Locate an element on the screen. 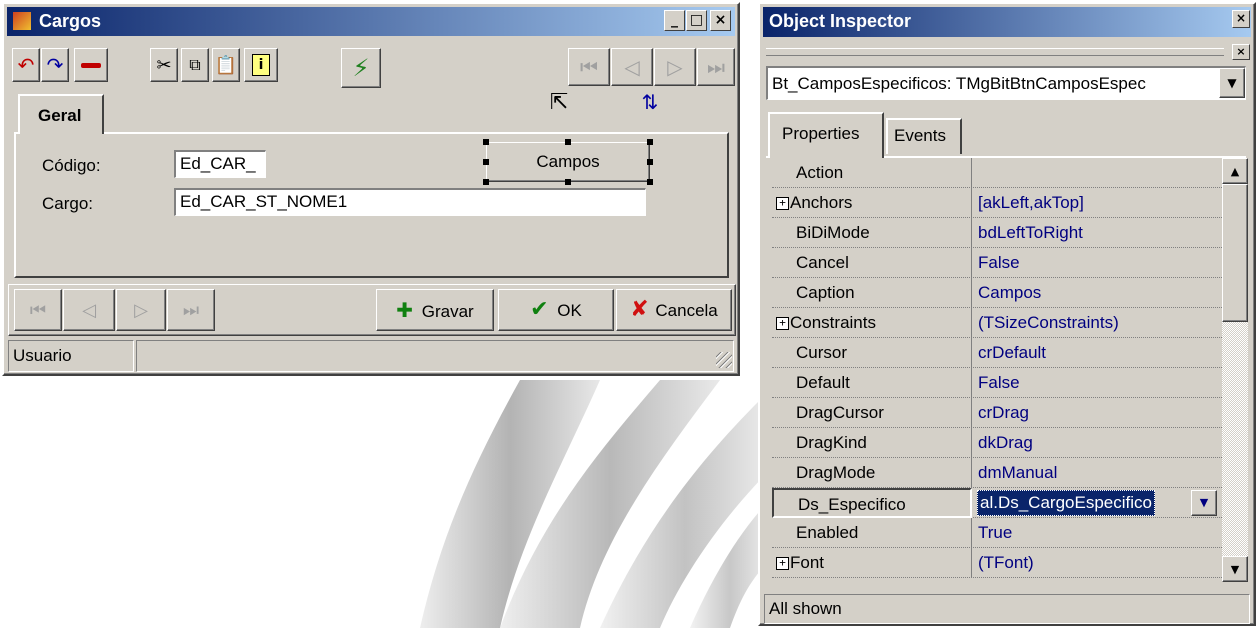 The width and height of the screenshot is (1260, 628). property-row: + Font (TFont) is located at coordinates (997, 563).